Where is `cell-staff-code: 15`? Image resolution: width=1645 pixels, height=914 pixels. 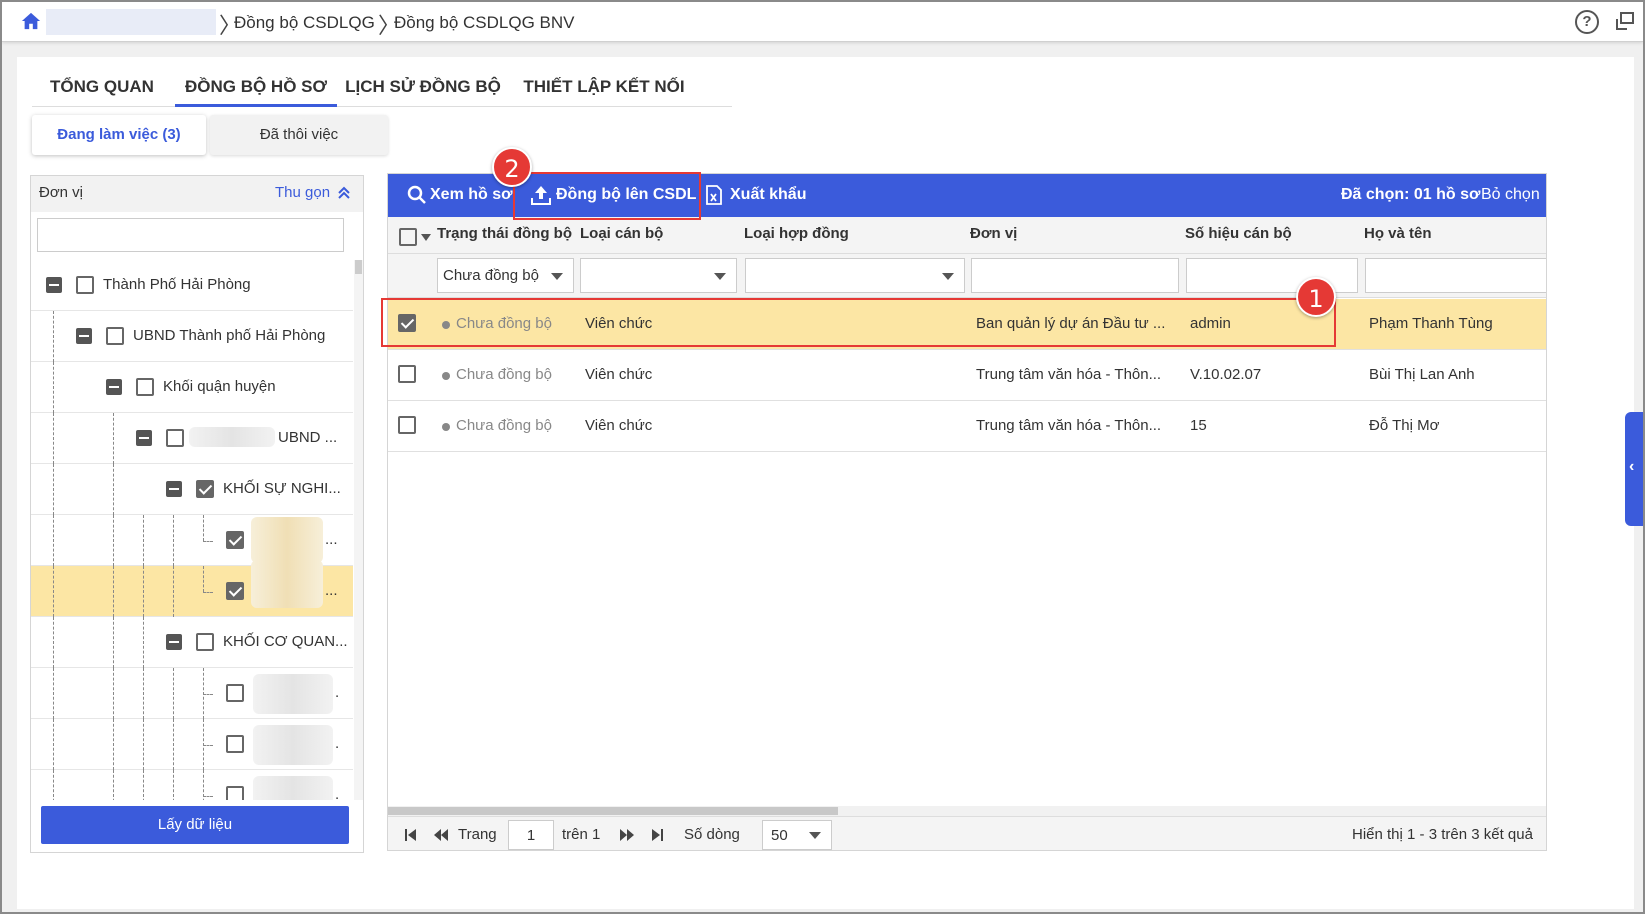
cell-staff-code: 15 is located at coordinates (1198, 425).